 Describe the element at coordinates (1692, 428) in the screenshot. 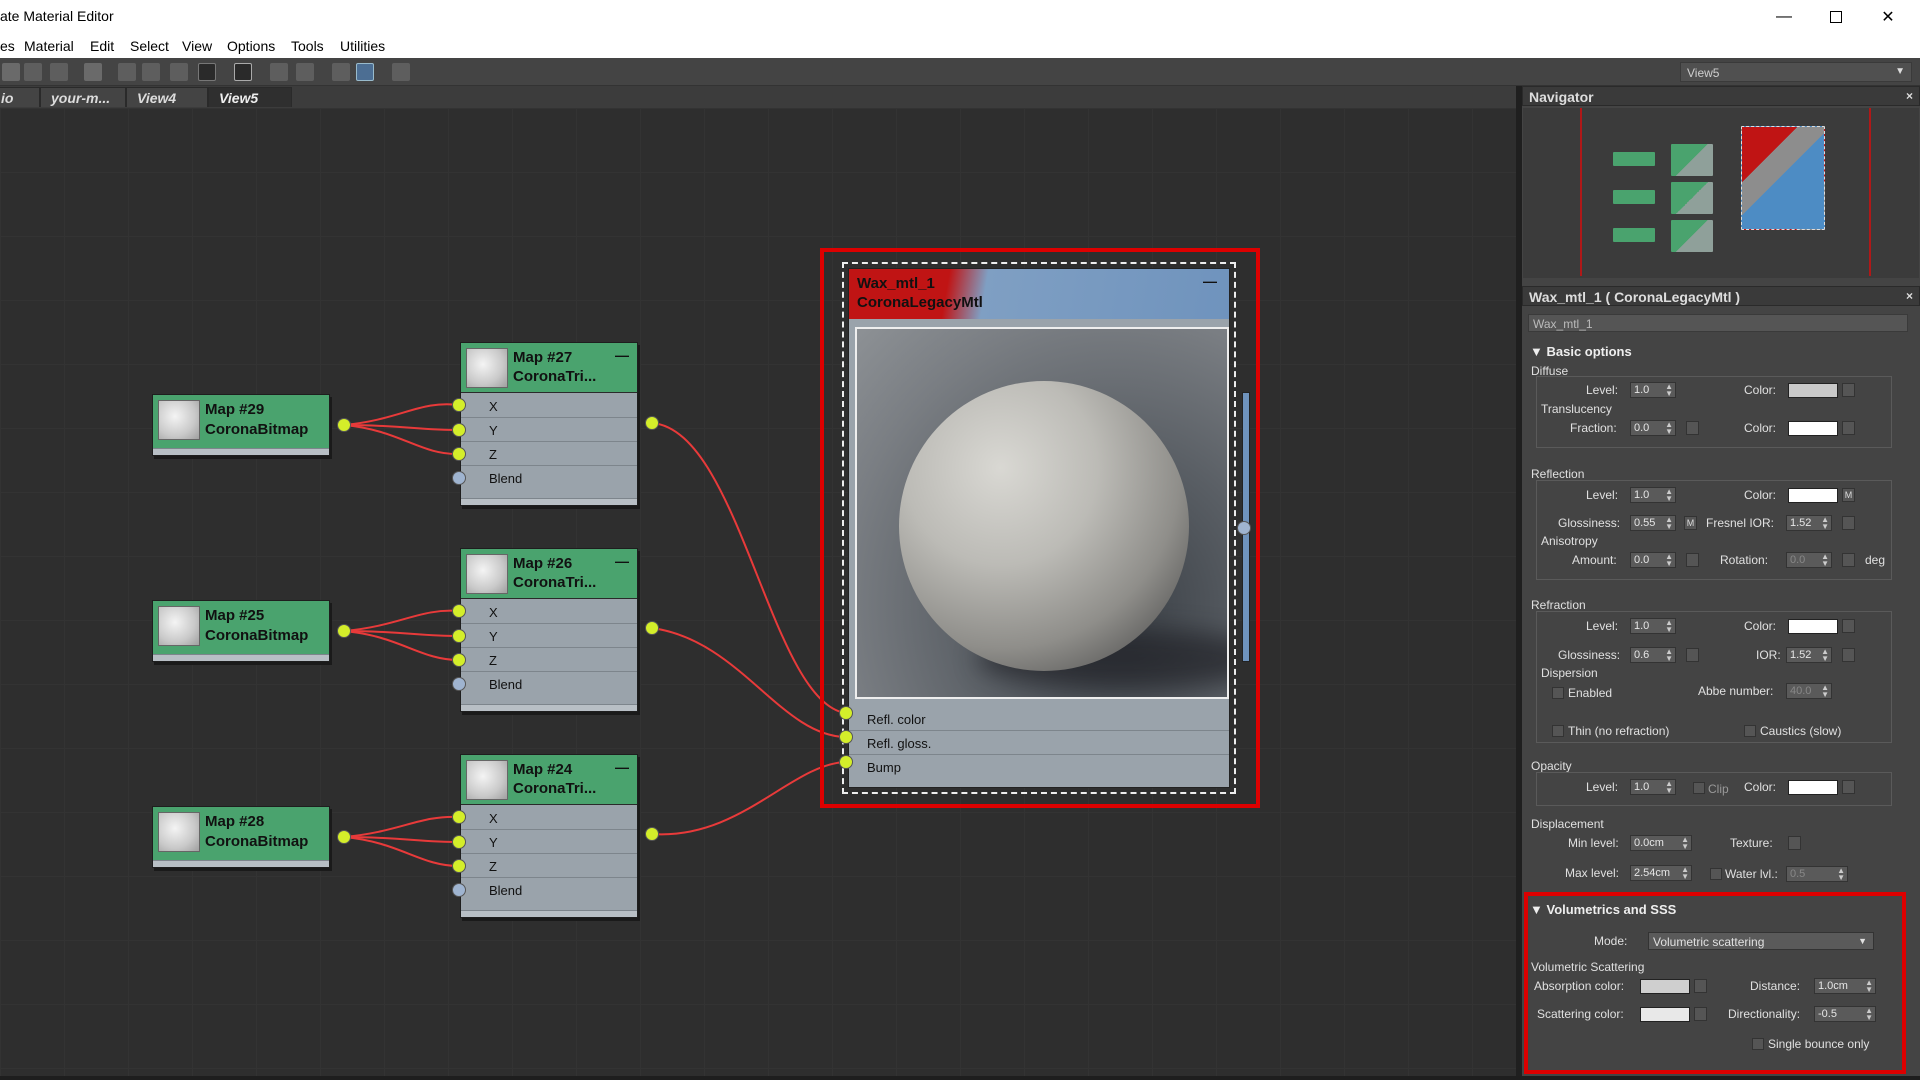

I see `fraction-map-button` at that location.